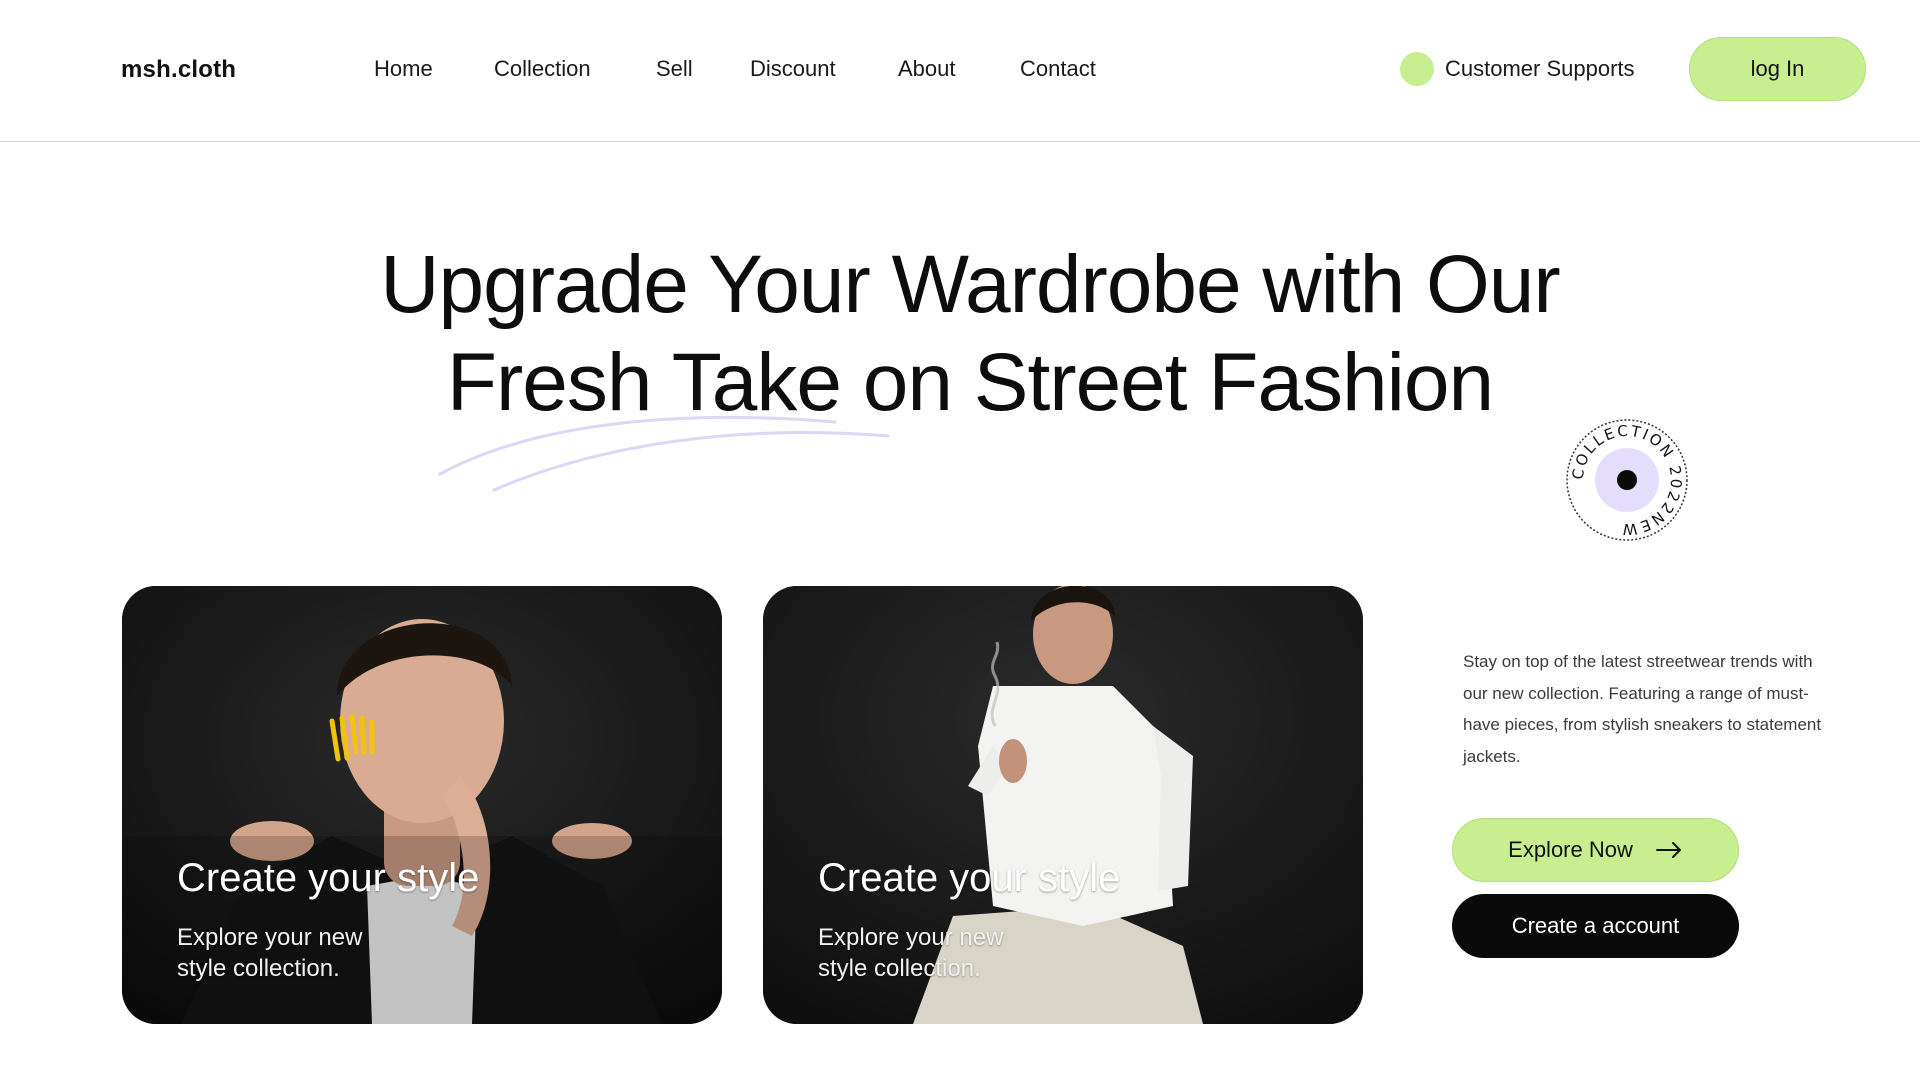  Describe the element at coordinates (664, 453) in the screenshot. I see `underline-swoosh-decoration` at that location.